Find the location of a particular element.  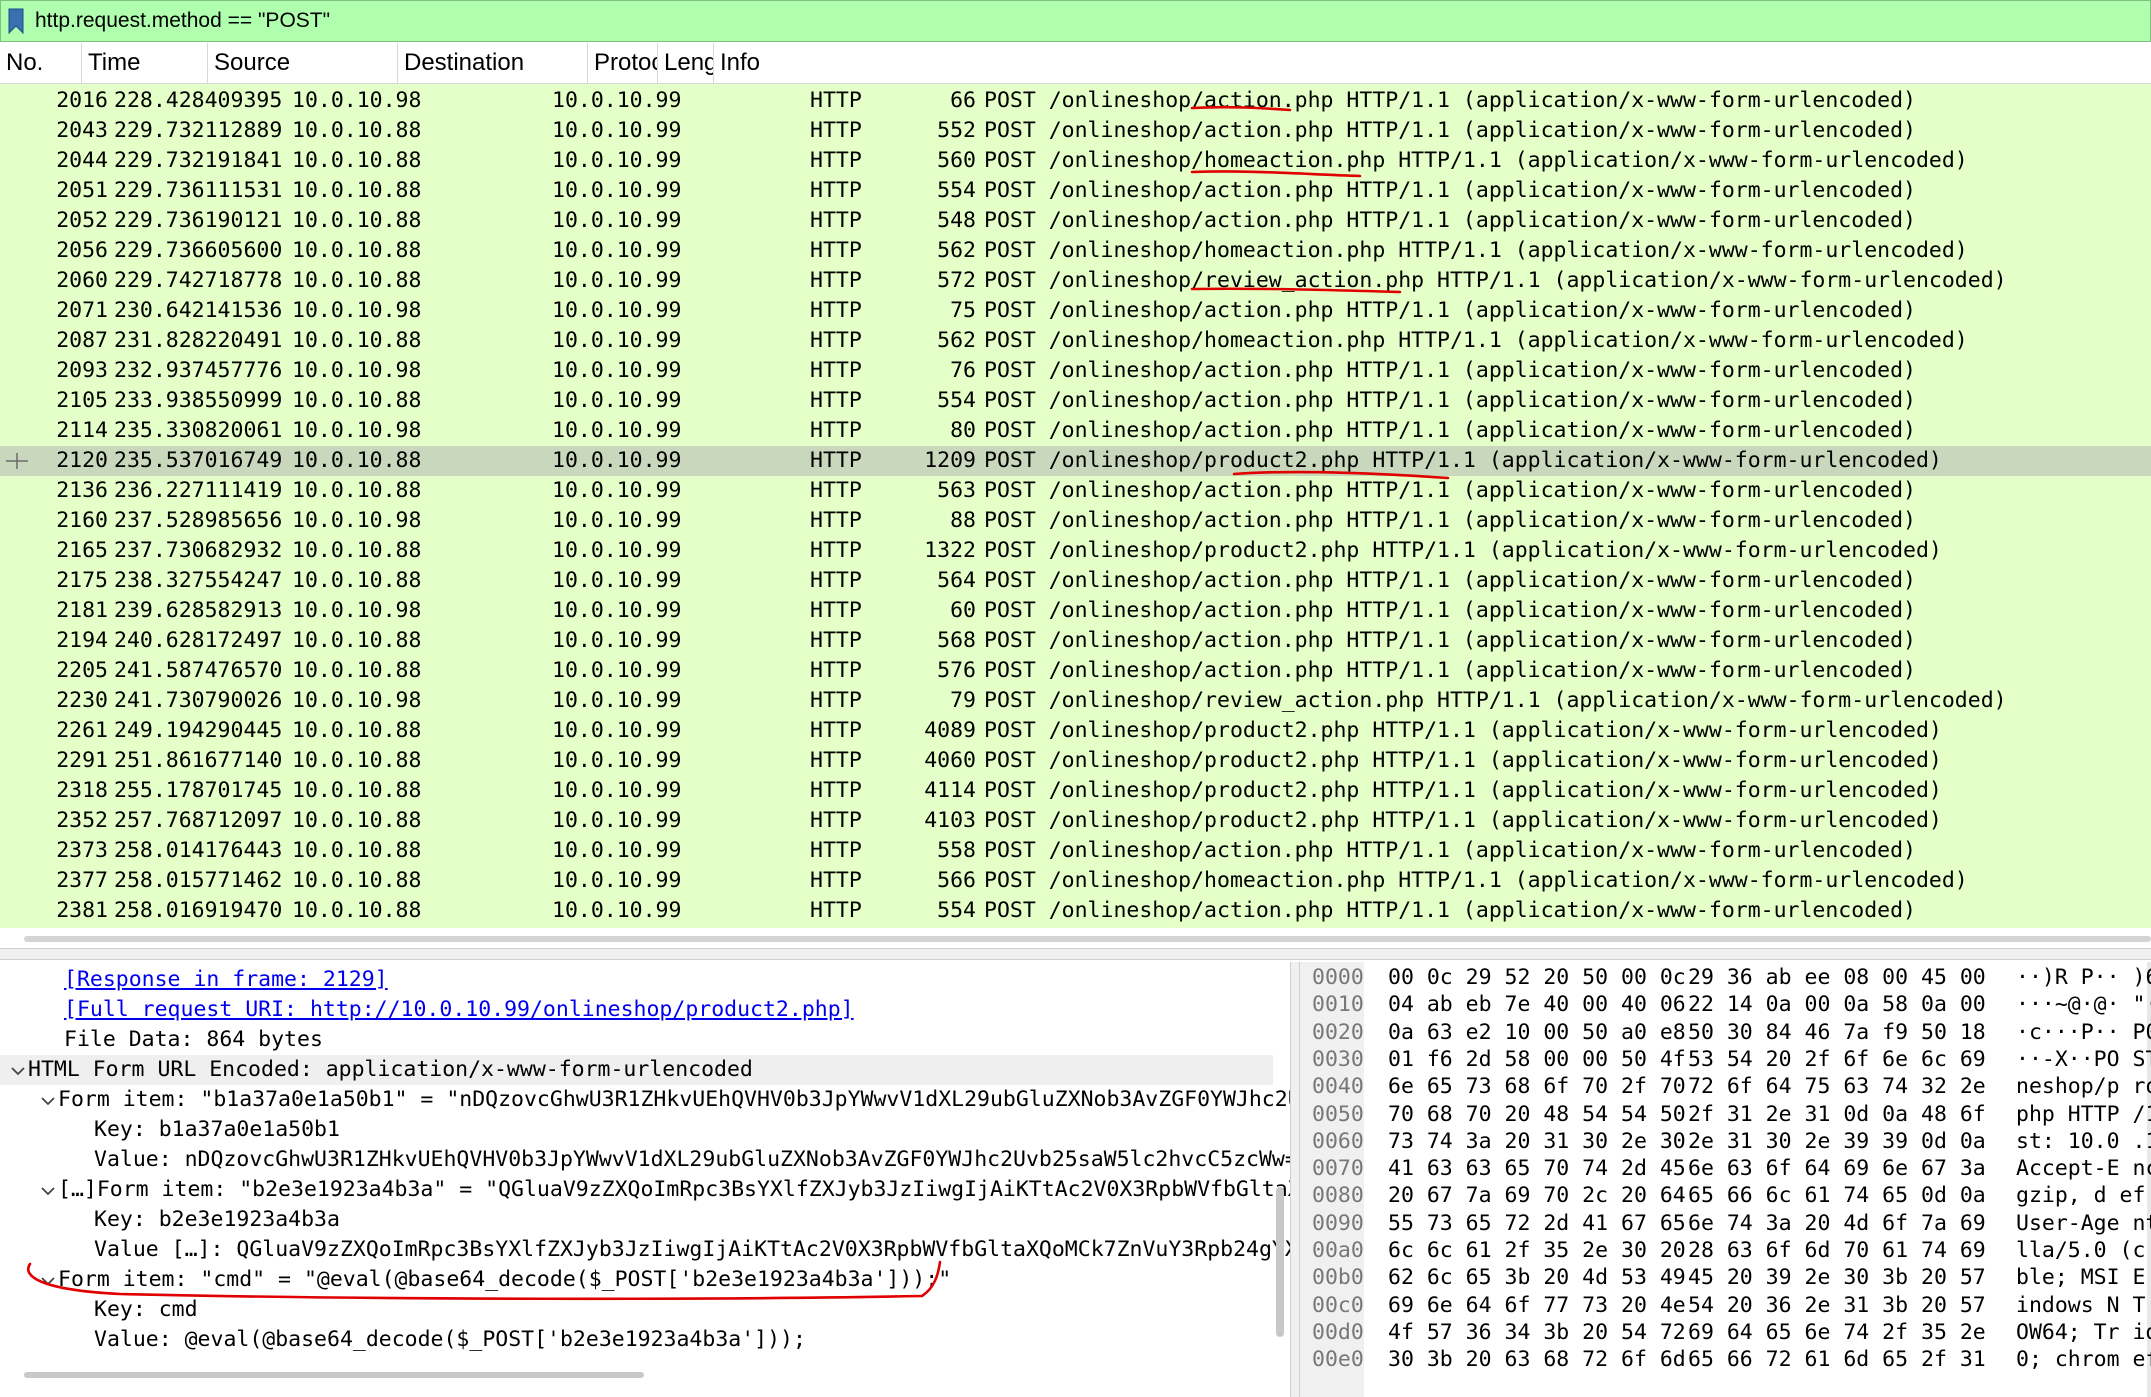

packet-length: 75 is located at coordinates (963, 310).